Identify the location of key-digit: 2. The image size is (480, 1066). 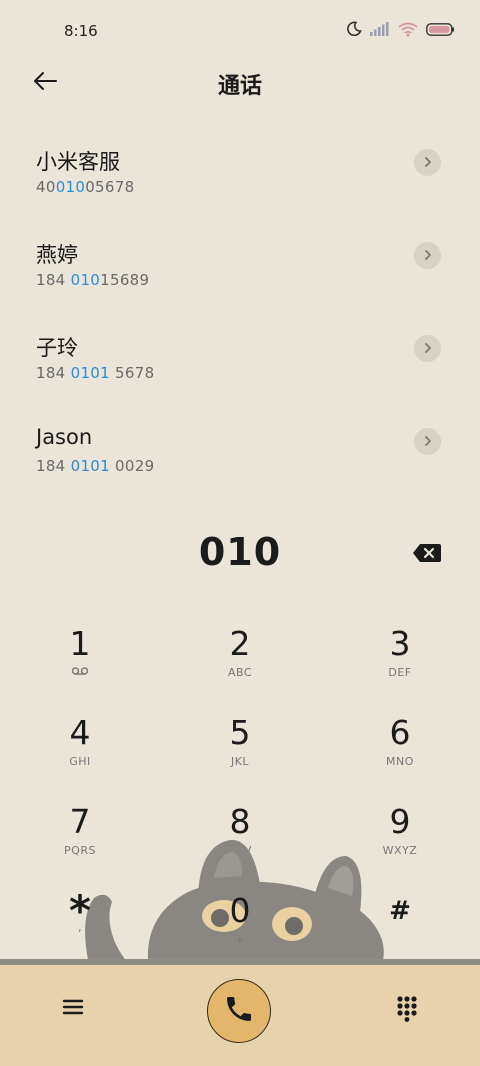
(240, 643).